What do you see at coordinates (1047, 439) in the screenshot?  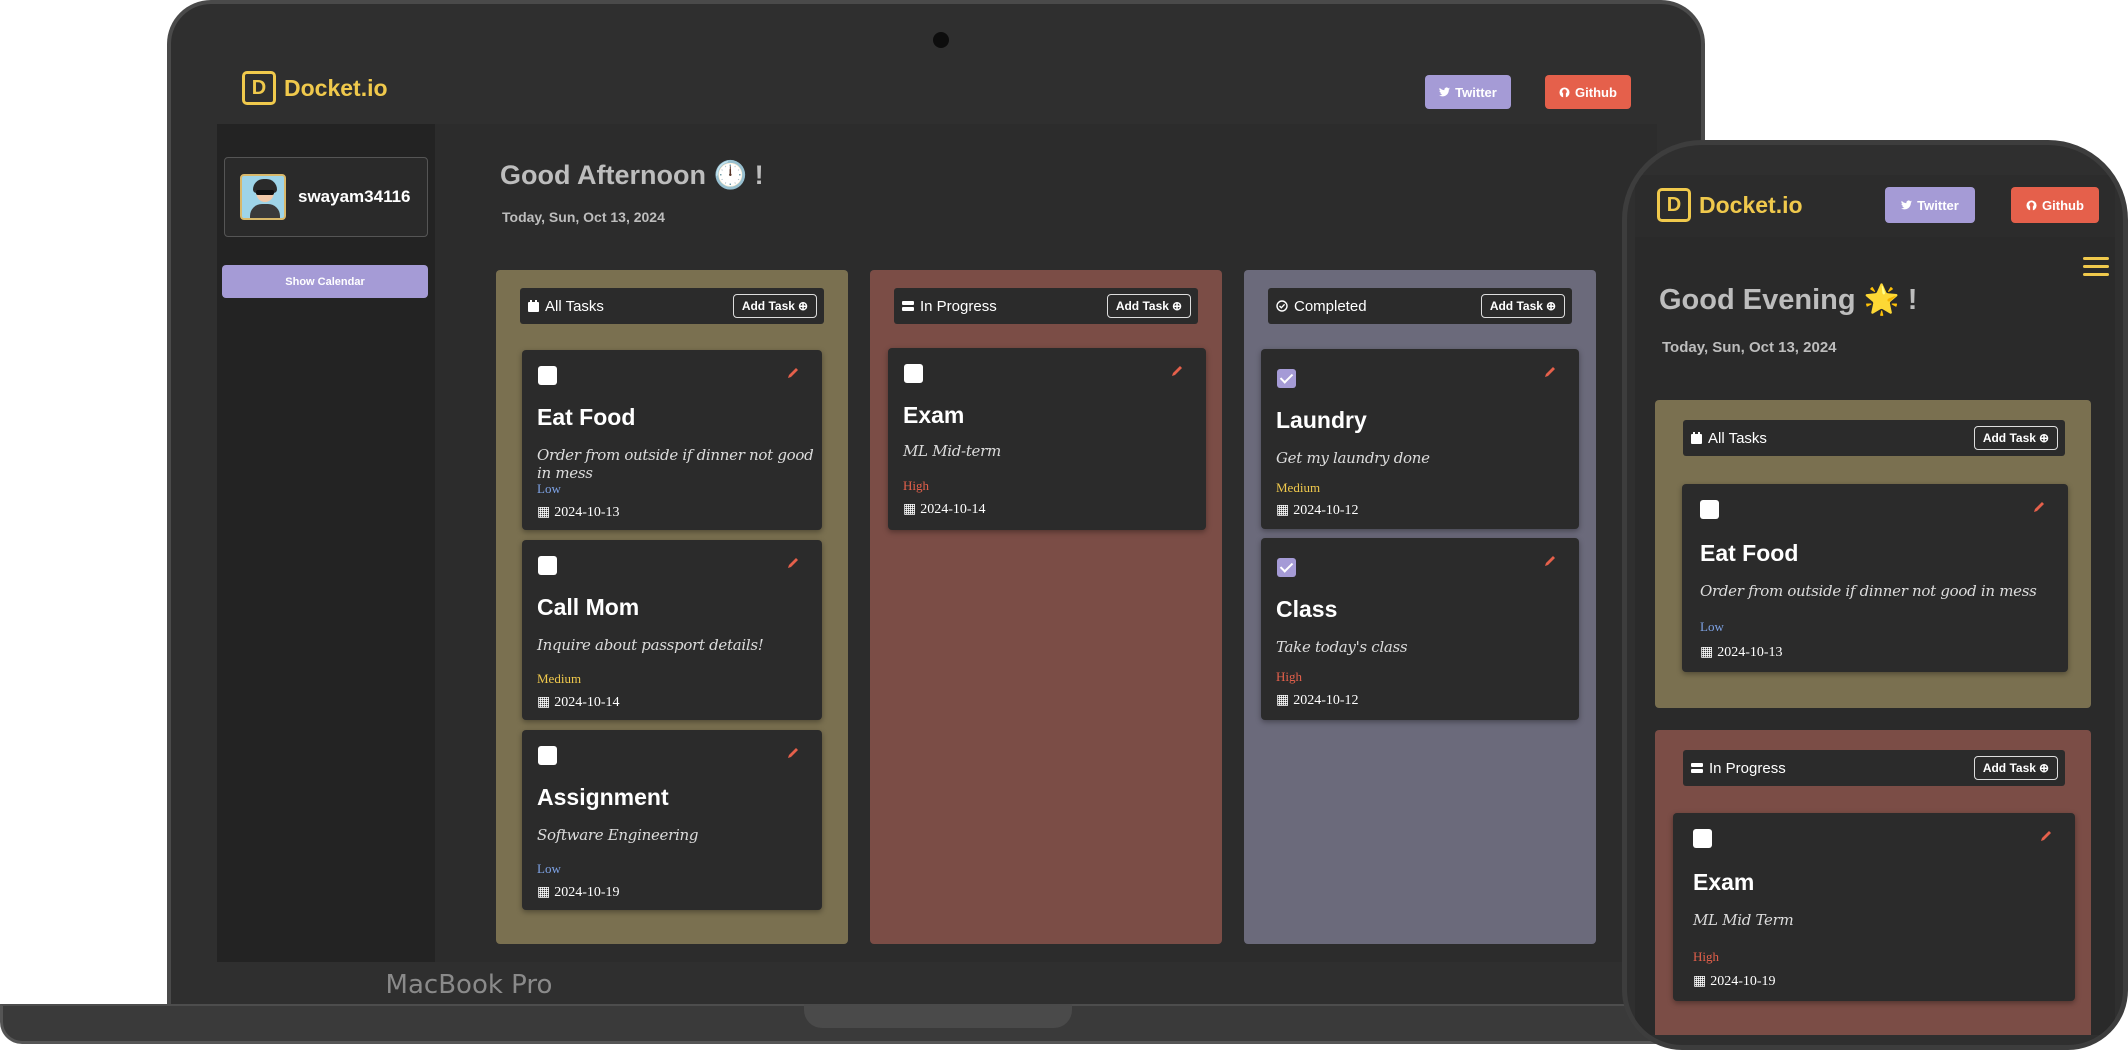 I see `task-card: Exam ML Mid-term High ▦ 2024-10-14` at bounding box center [1047, 439].